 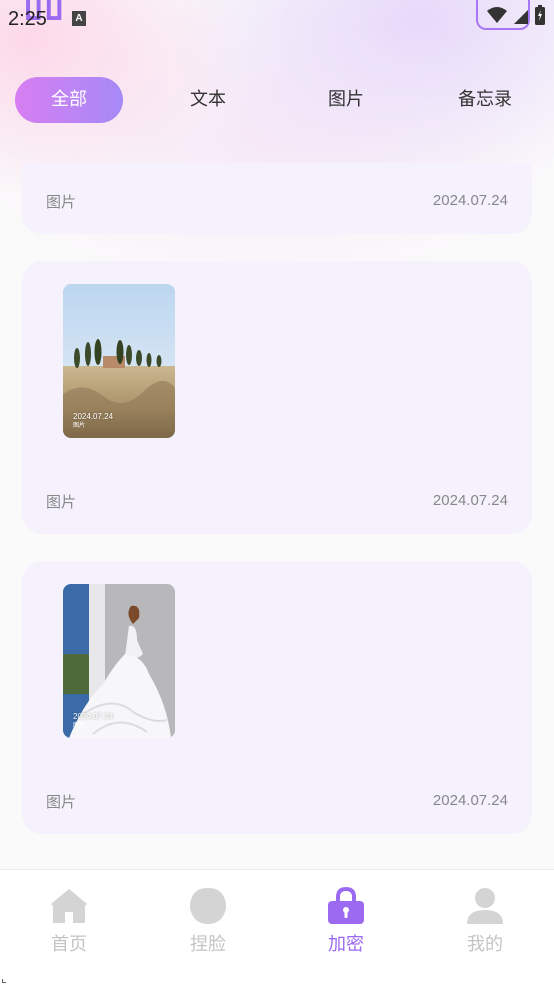 I want to click on battery-icon, so click(x=540, y=15).